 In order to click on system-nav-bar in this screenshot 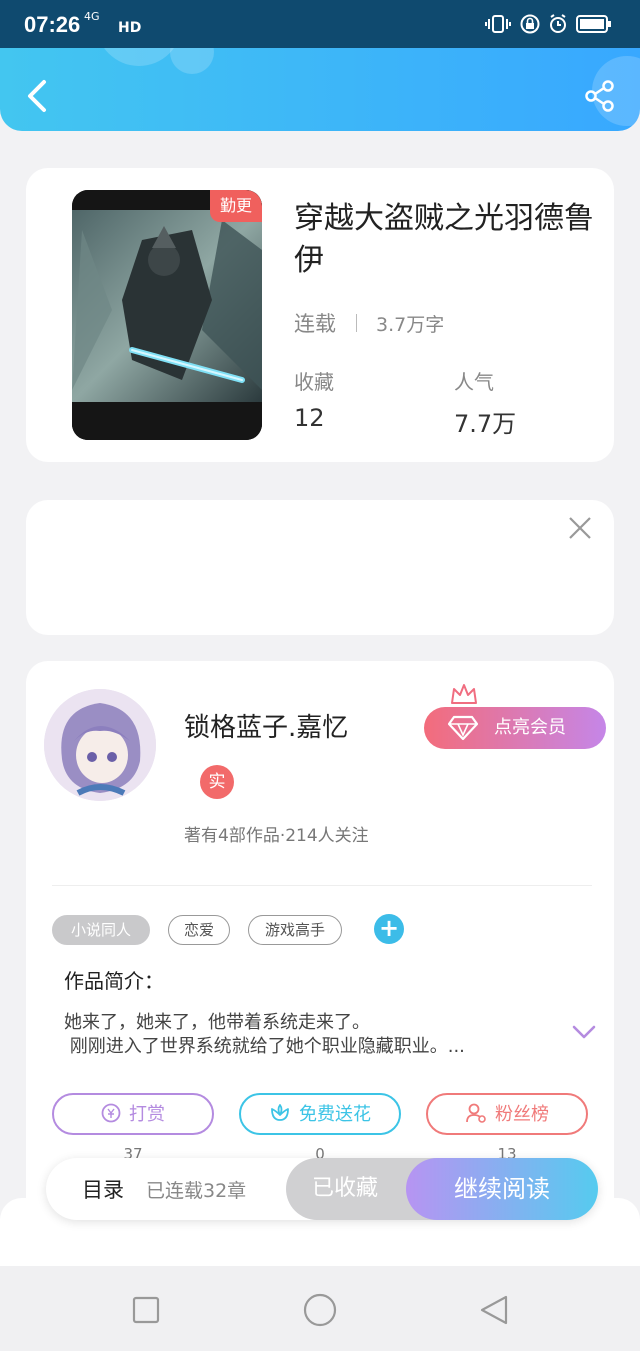, I will do `click(320, 1308)`.